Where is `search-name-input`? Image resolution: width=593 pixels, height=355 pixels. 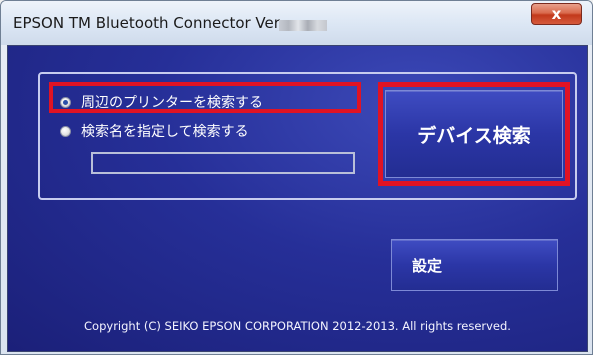 search-name-input is located at coordinates (223, 163).